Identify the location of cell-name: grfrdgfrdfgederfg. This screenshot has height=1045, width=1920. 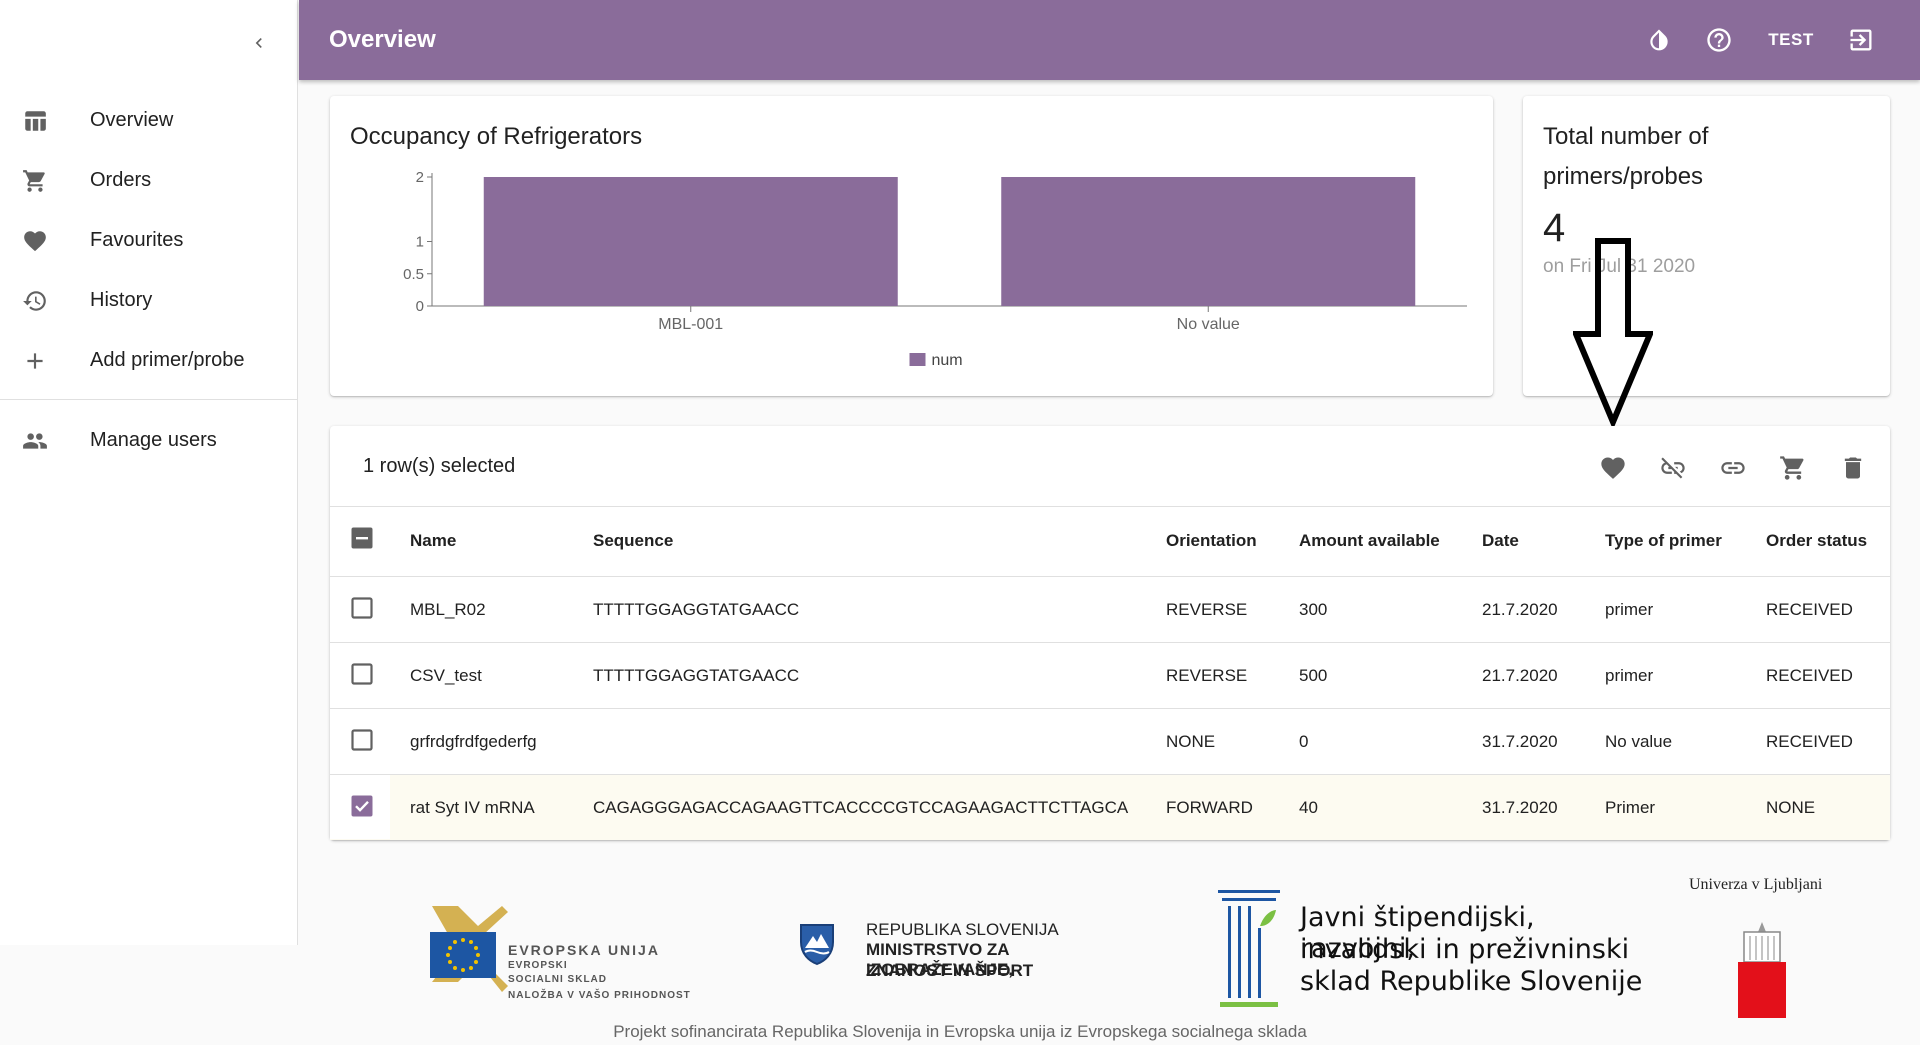
(473, 741).